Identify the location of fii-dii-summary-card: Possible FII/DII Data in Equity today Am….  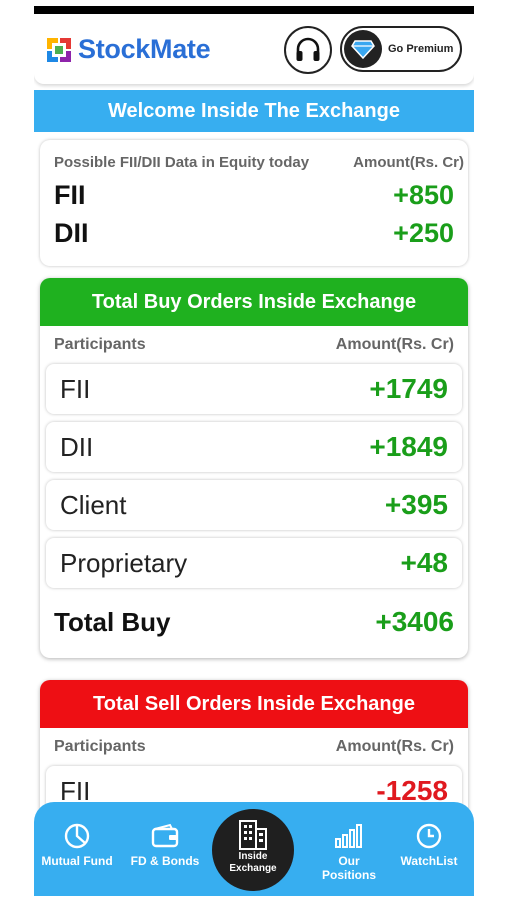
(254, 203).